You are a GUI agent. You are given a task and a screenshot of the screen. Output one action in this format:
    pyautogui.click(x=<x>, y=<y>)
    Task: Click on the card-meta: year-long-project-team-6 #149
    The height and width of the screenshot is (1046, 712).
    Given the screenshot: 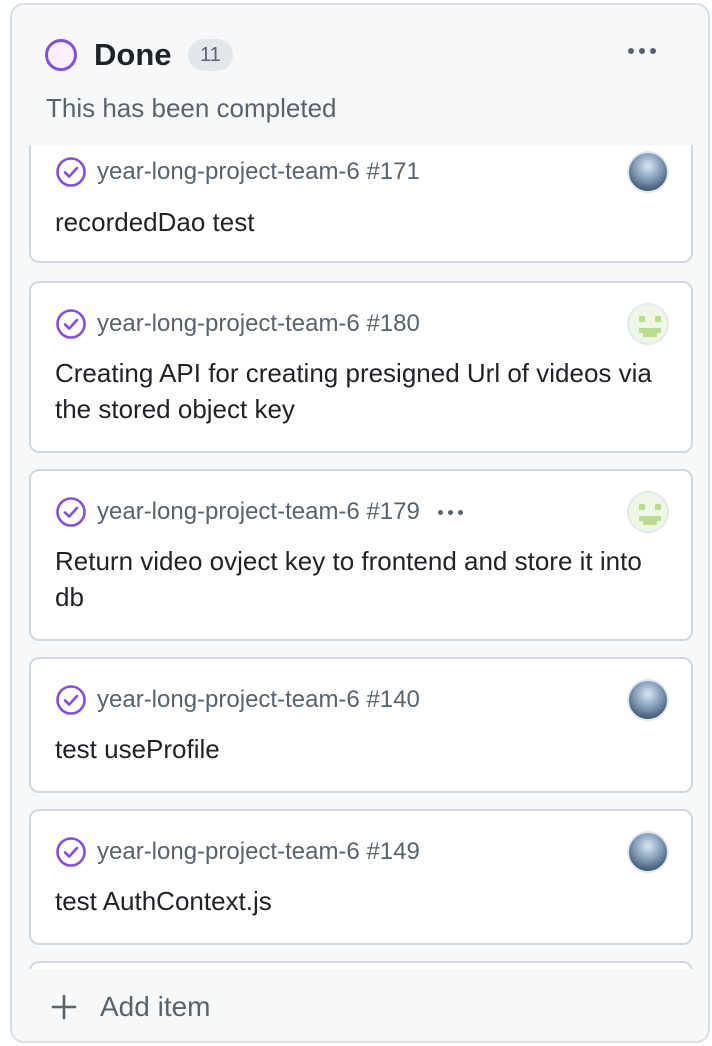 What is the action you would take?
    pyautogui.click(x=237, y=852)
    